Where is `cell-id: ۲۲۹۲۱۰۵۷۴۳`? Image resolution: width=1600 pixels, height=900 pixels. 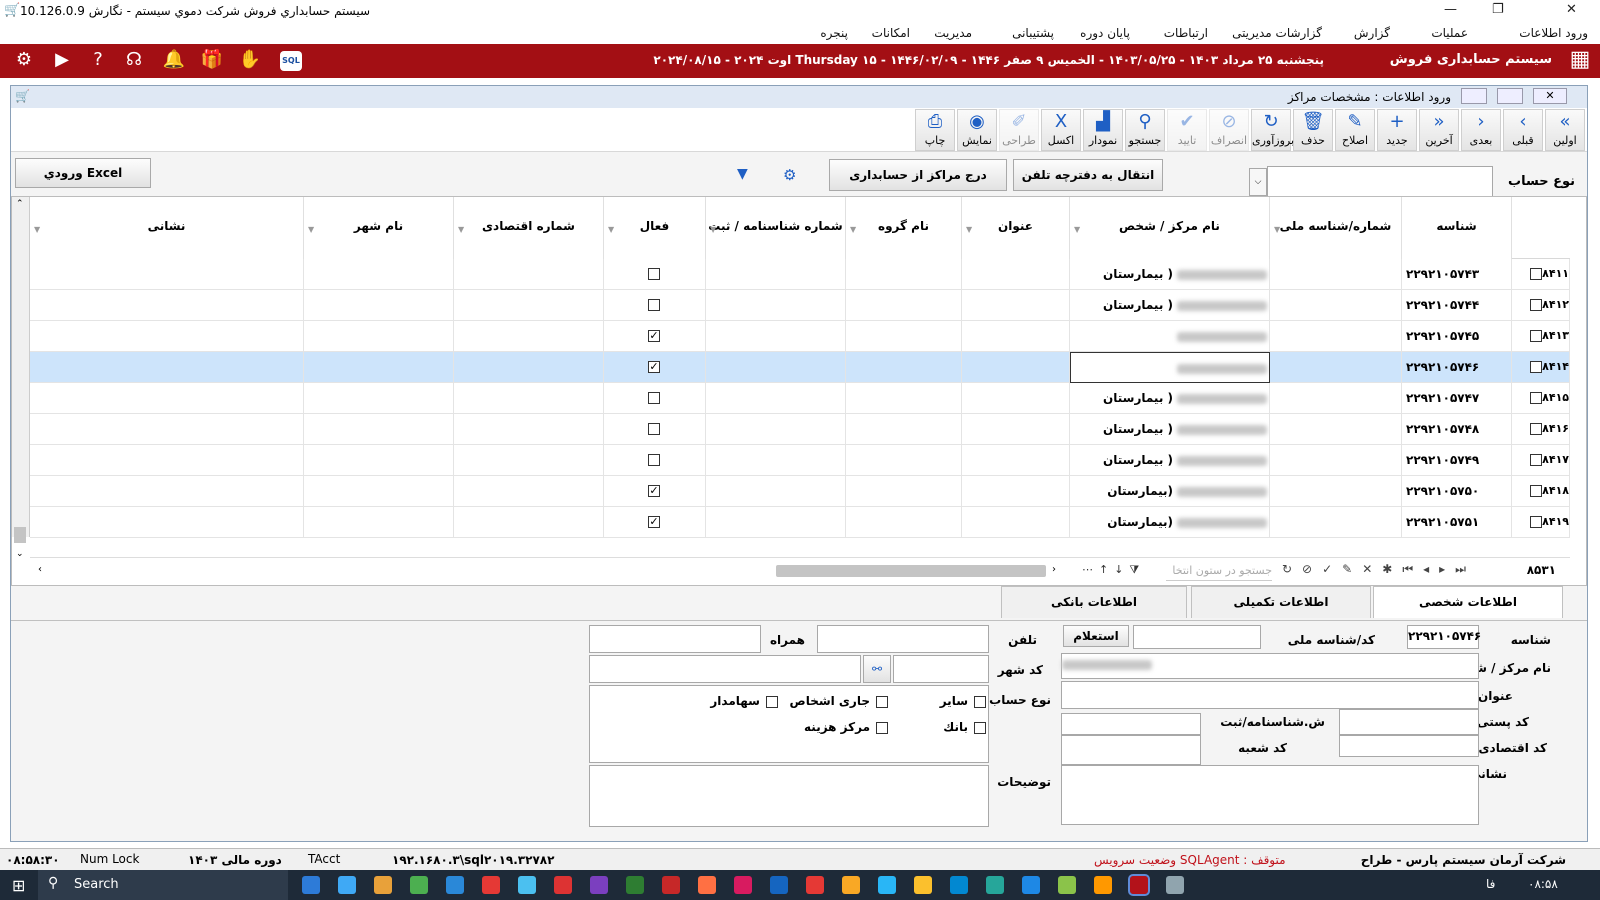
cell-id: ۲۲۹۲۱۰۵۷۴۳ is located at coordinates (1457, 274).